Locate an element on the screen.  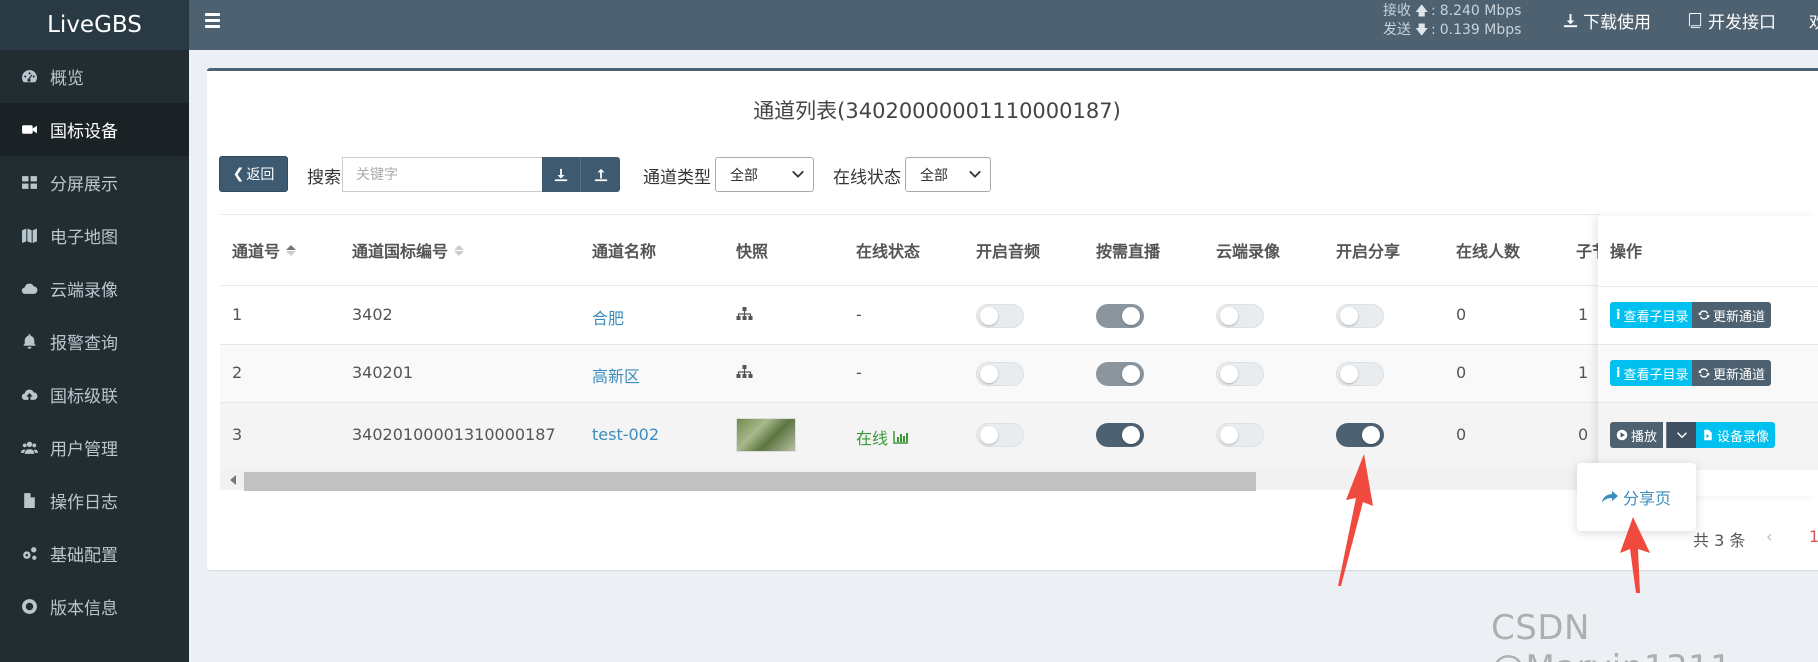
sidebar-item-cloud-record: 云端录像 is located at coordinates (94, 288).